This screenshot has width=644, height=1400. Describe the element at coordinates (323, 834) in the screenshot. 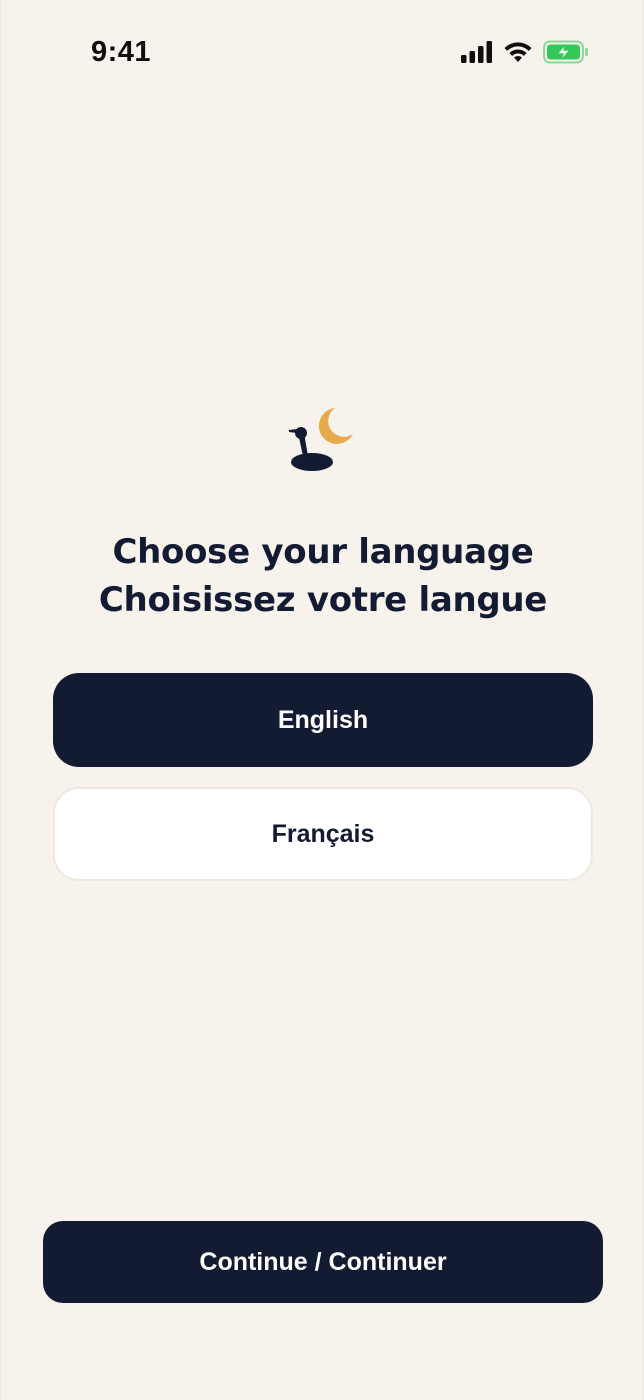

I see `language-option-french: Français` at that location.